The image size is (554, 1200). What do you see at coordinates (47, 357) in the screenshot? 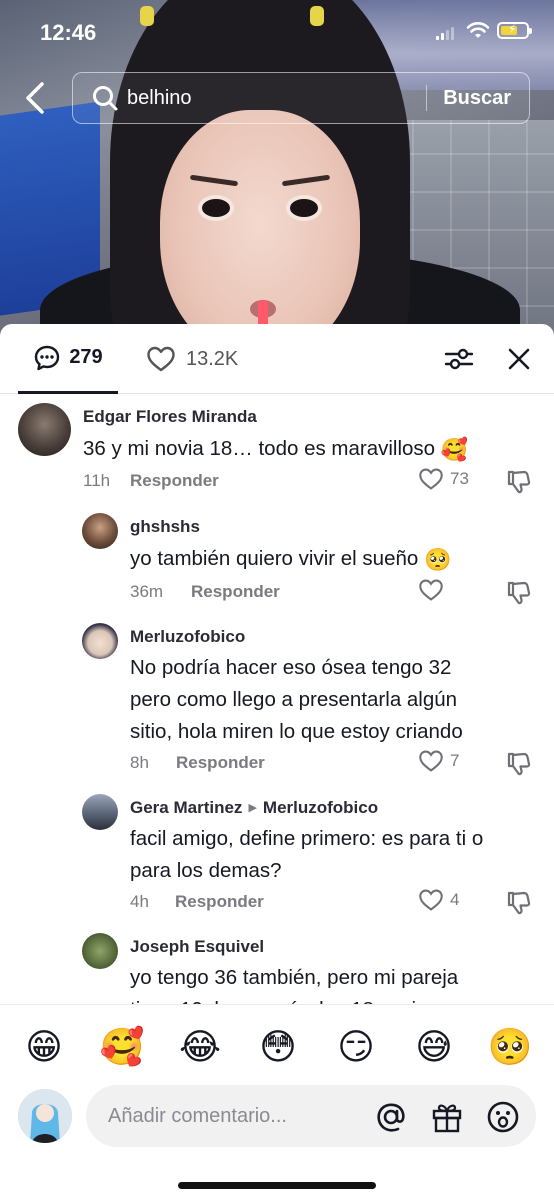
I see `comment-icon` at bounding box center [47, 357].